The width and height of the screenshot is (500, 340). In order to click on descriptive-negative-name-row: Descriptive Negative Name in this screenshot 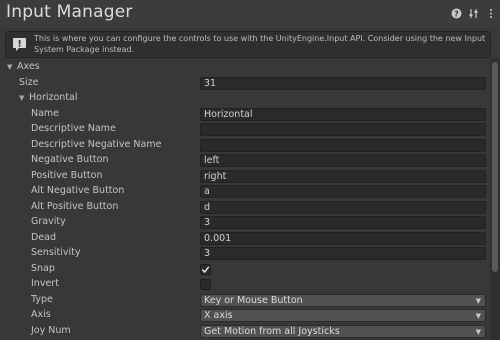, I will do `click(245, 145)`.